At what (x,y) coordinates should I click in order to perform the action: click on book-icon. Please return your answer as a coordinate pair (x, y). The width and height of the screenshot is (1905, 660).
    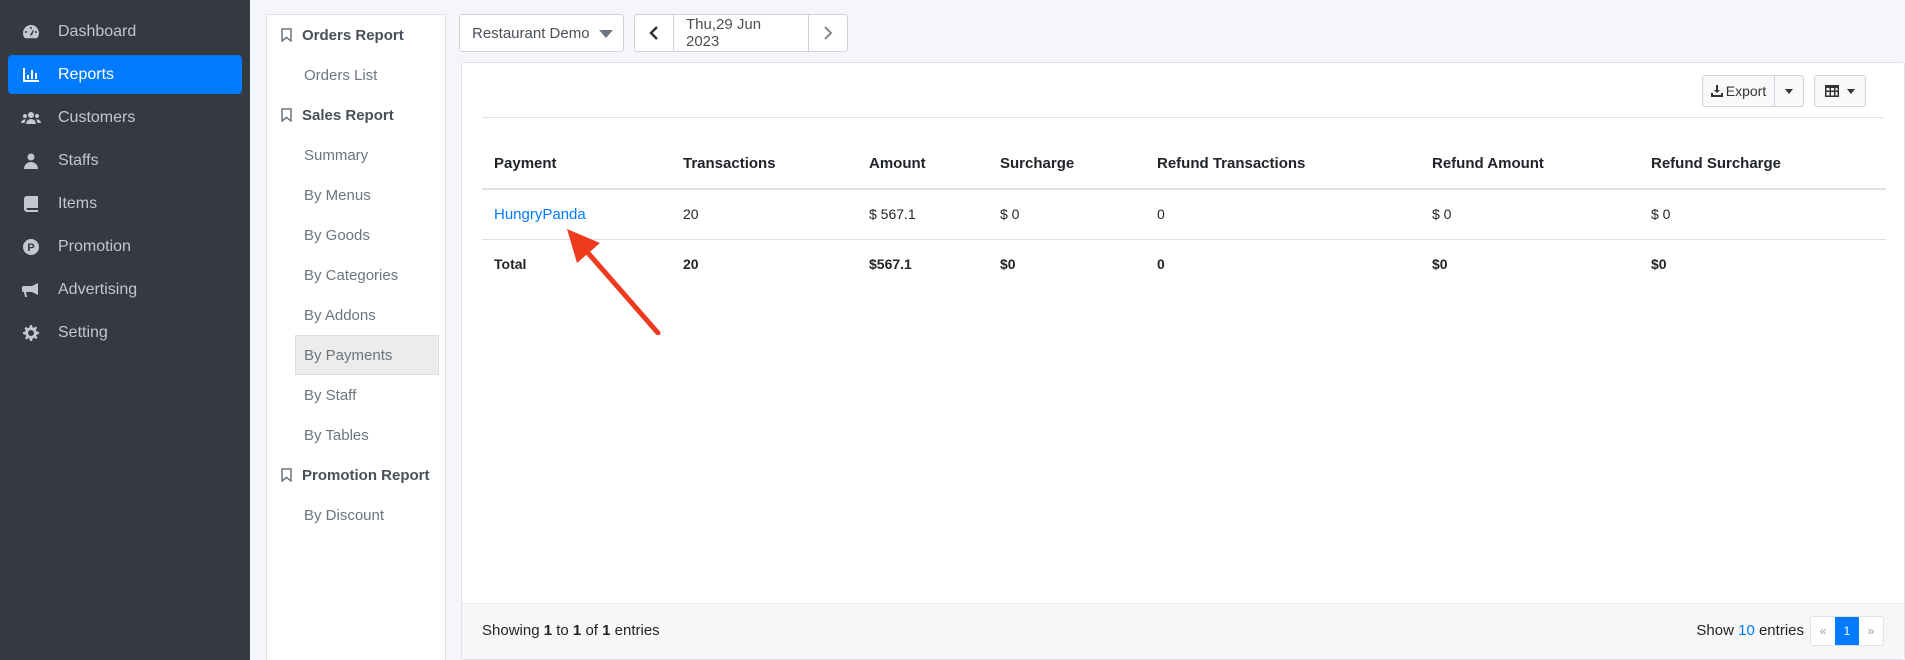
    Looking at the image, I should click on (31, 204).